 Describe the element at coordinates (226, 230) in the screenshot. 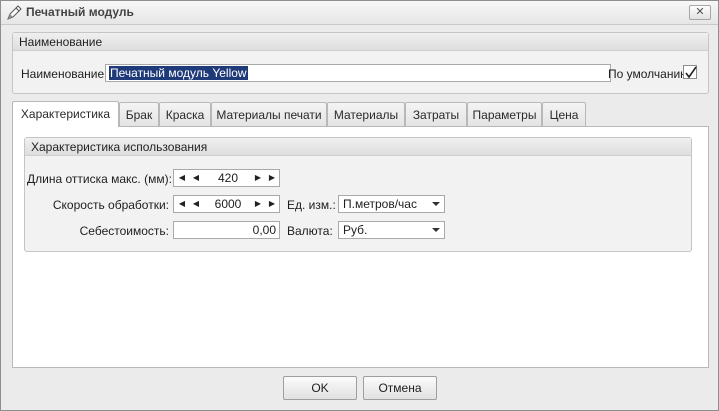

I see `cost-input: 0,00` at that location.